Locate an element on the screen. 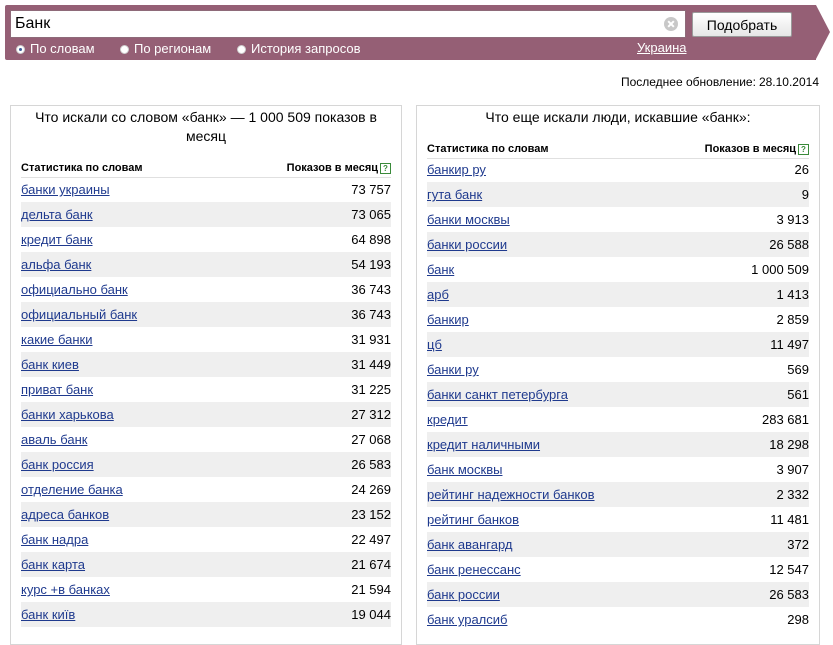  show-count: 18 298 is located at coordinates (789, 444).